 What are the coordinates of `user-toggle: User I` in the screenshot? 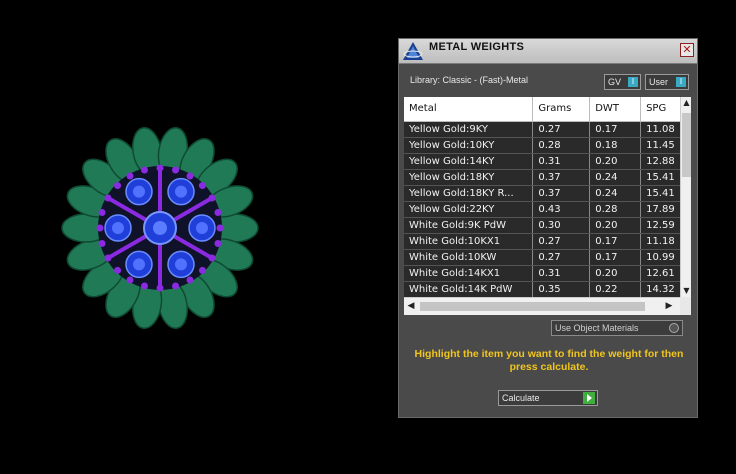 It's located at (667, 82).